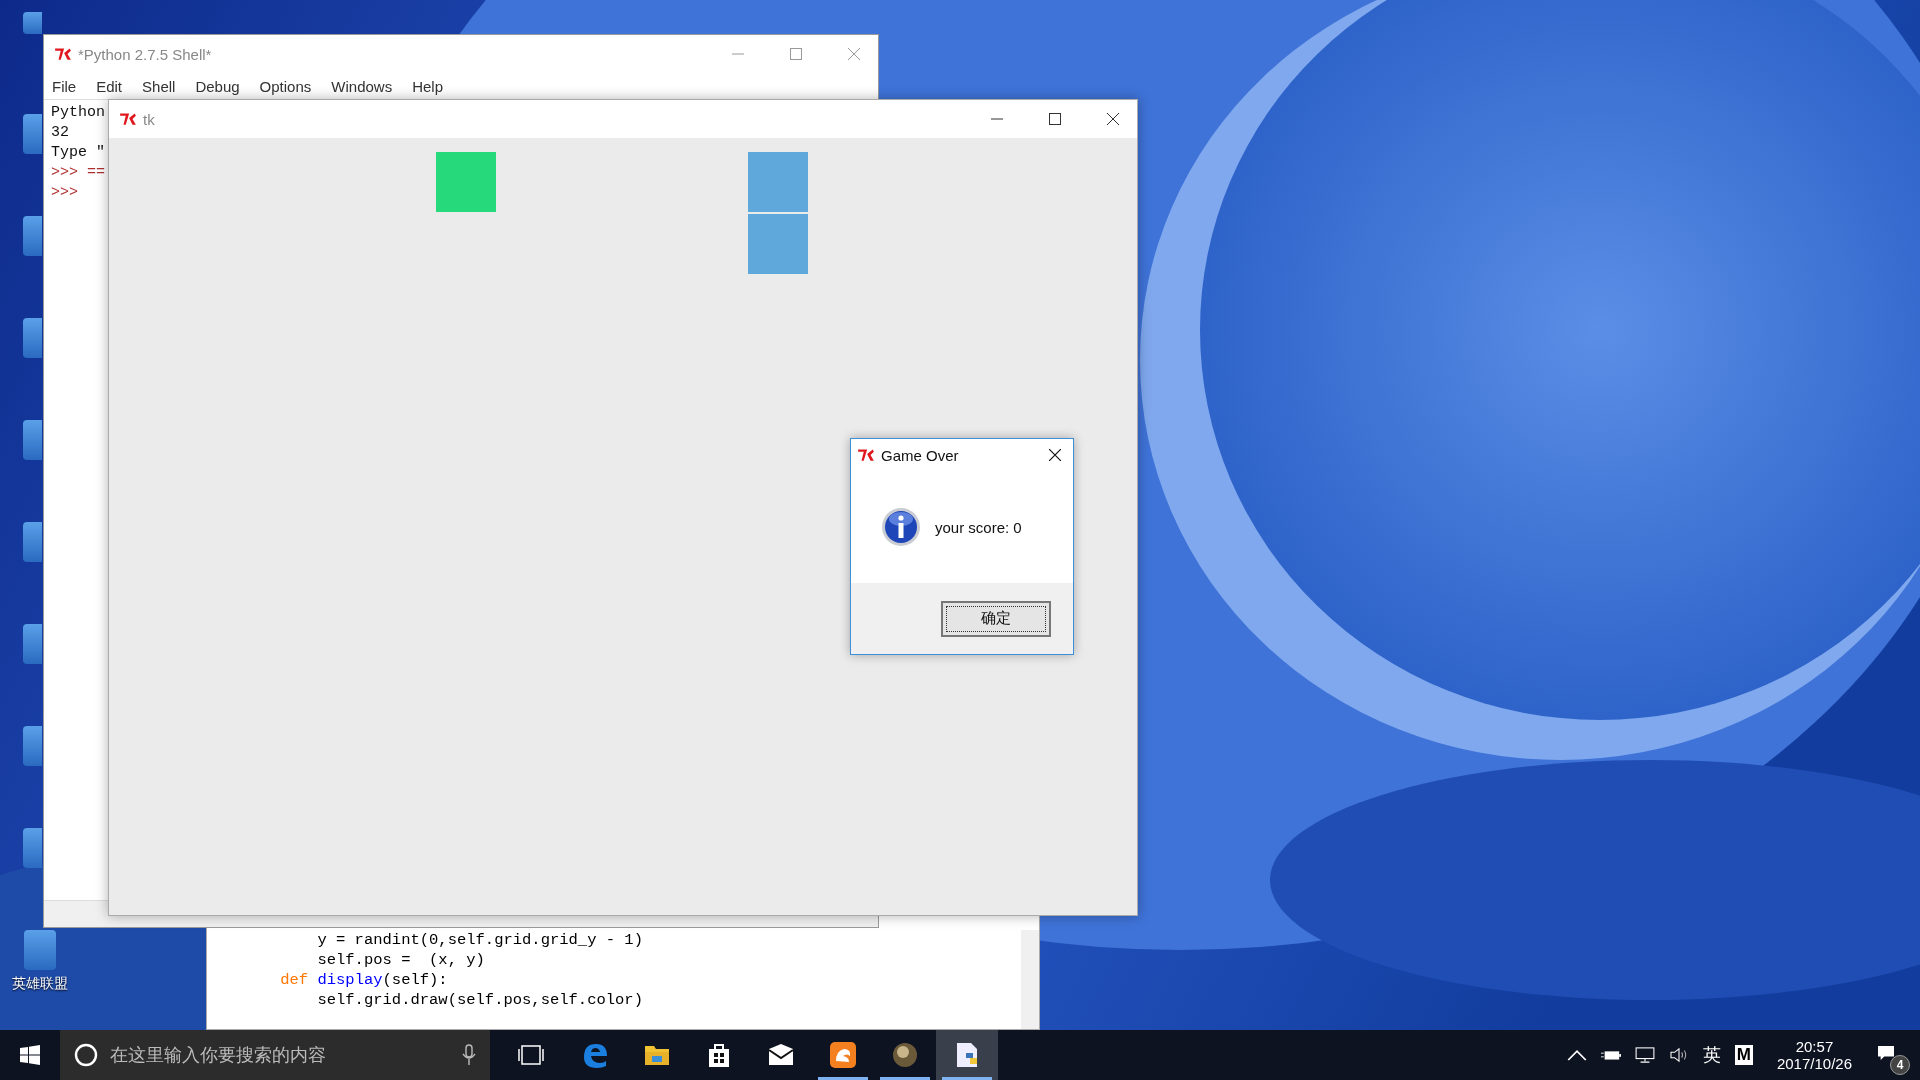 The height and width of the screenshot is (1080, 1920). I want to click on menu-item: Debug, so click(217, 86).